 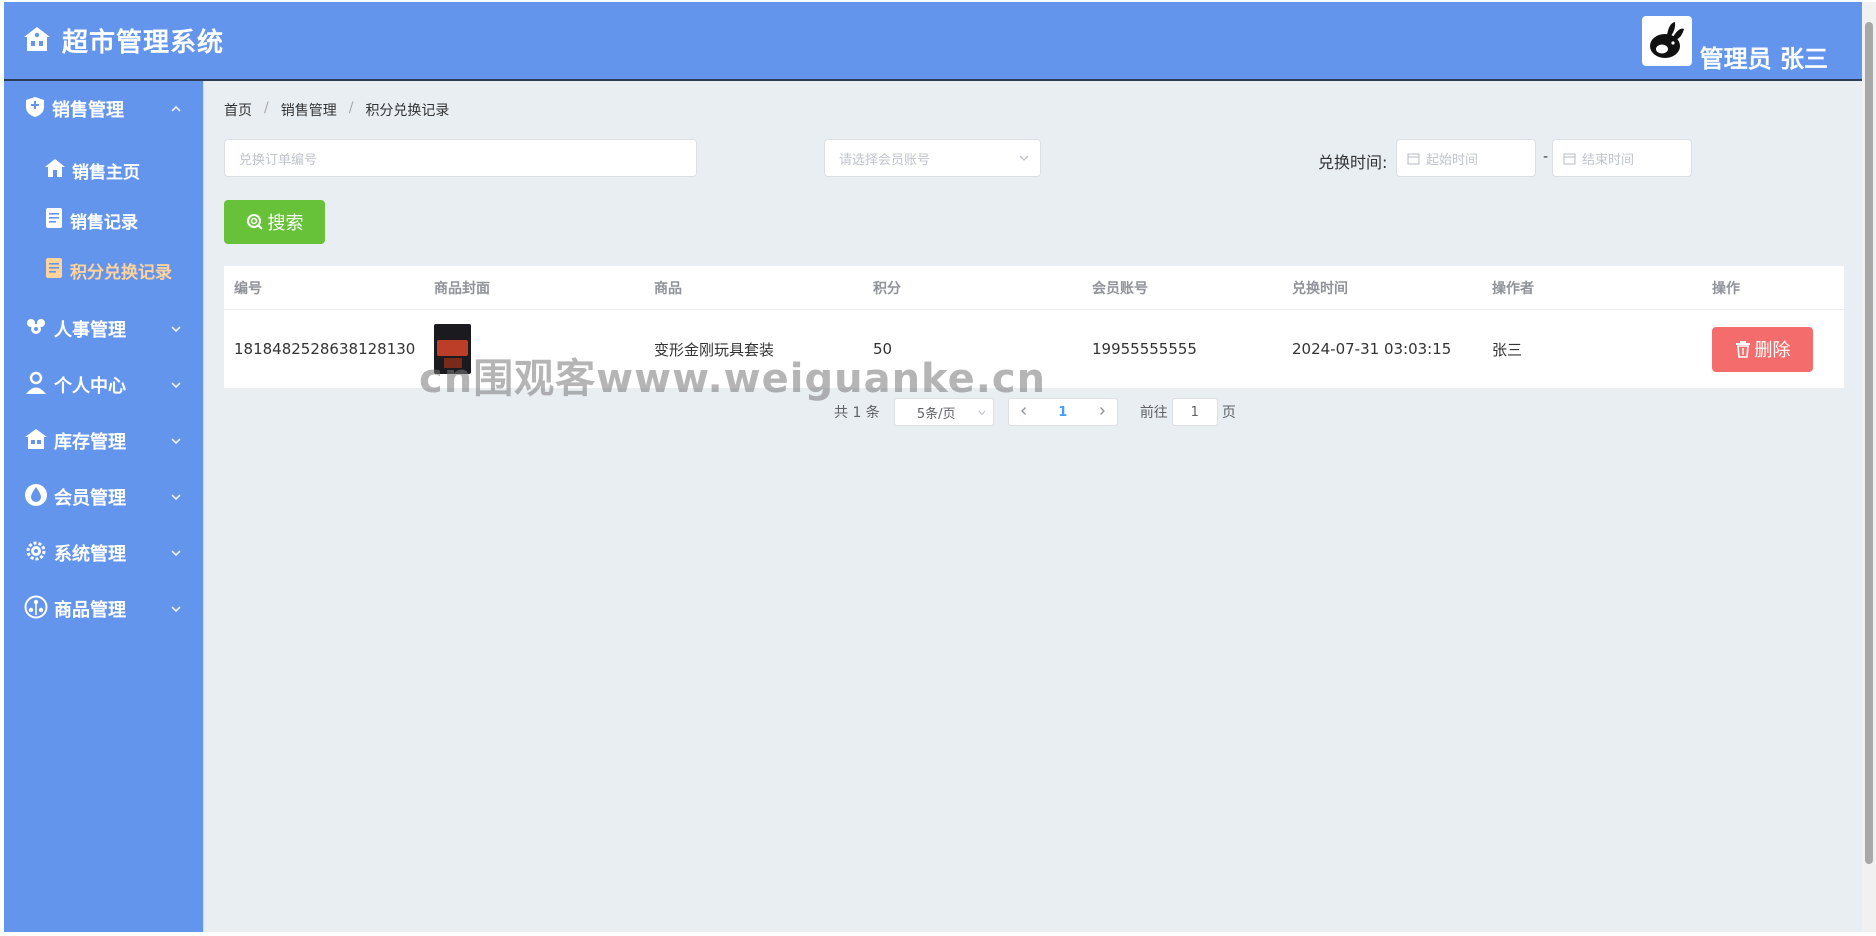 I want to click on user-icon, so click(x=36, y=385).